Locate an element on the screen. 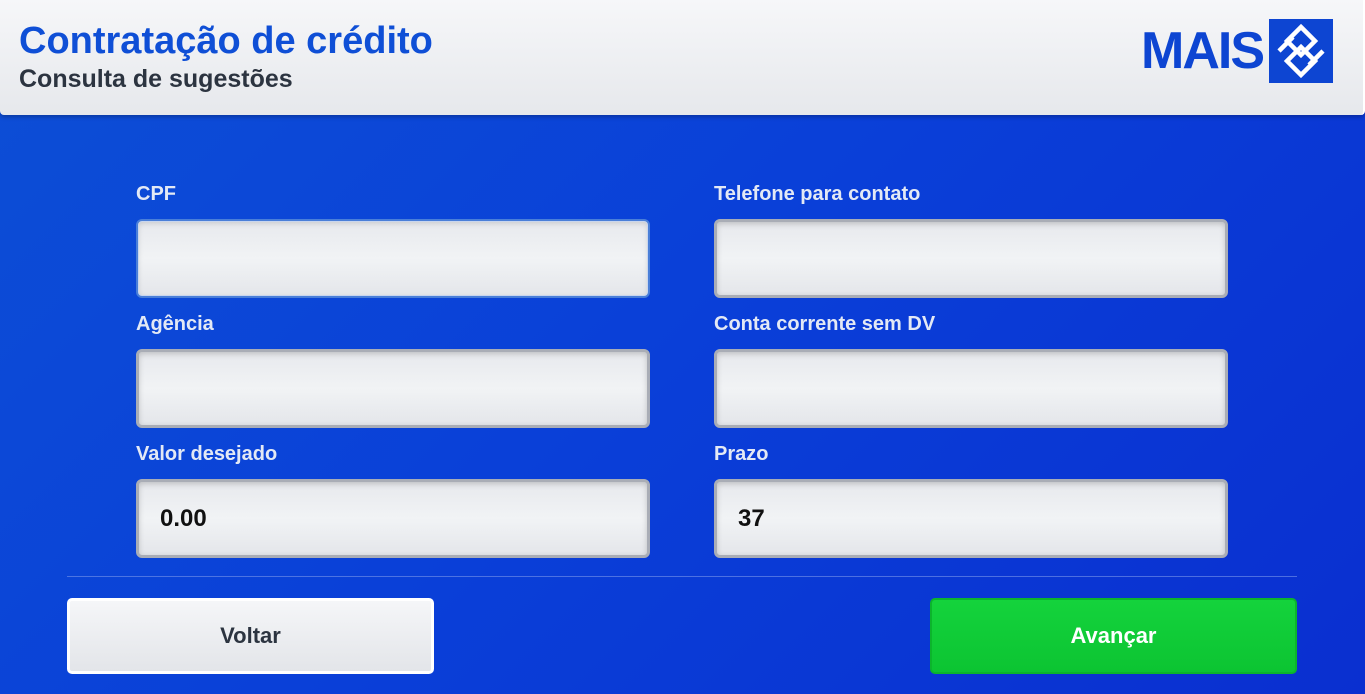  prazo-input is located at coordinates (971, 518).